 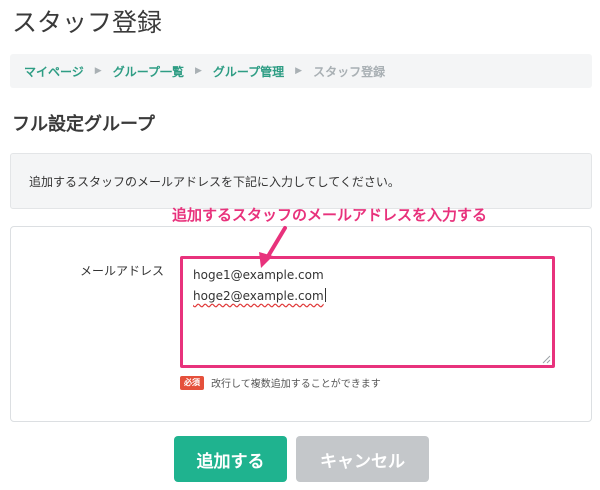 I want to click on text-caret, so click(x=325, y=295).